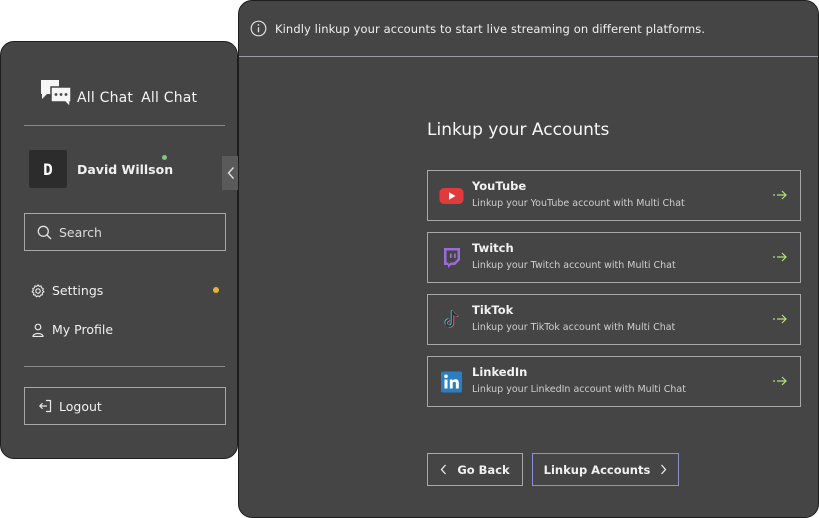  What do you see at coordinates (80, 232) in the screenshot?
I see `search-placeholder: Search` at bounding box center [80, 232].